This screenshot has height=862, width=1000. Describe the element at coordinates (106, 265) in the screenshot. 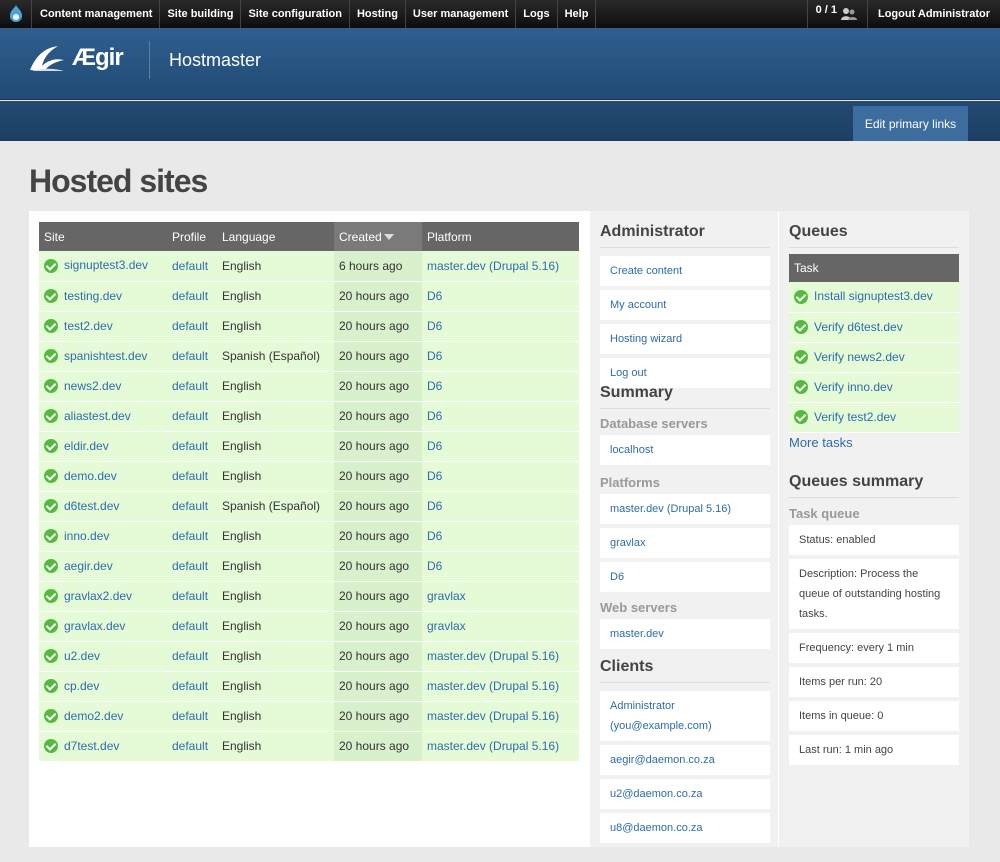

I see `site-value: signuptest3.dev` at that location.